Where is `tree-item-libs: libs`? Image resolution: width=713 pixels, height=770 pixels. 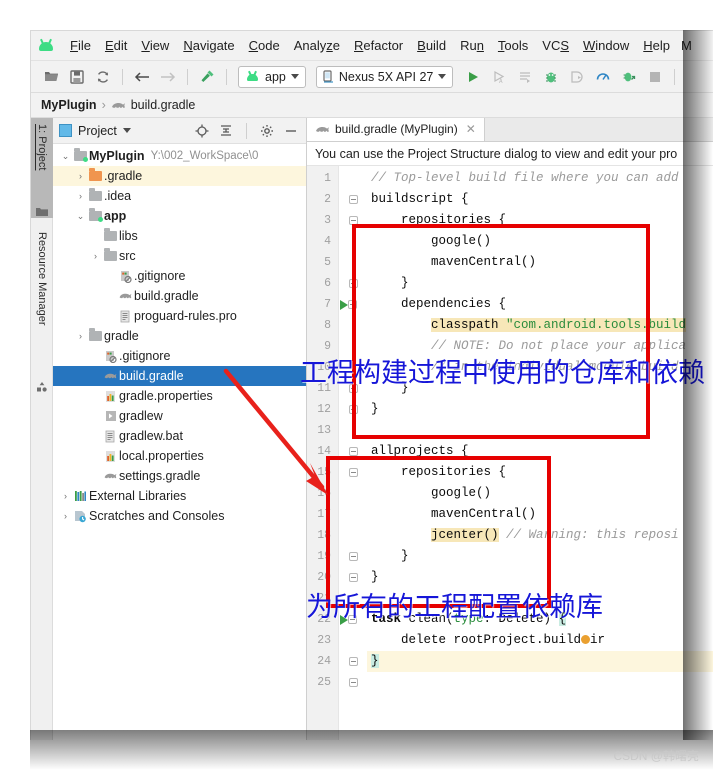 tree-item-libs: libs is located at coordinates (179, 236).